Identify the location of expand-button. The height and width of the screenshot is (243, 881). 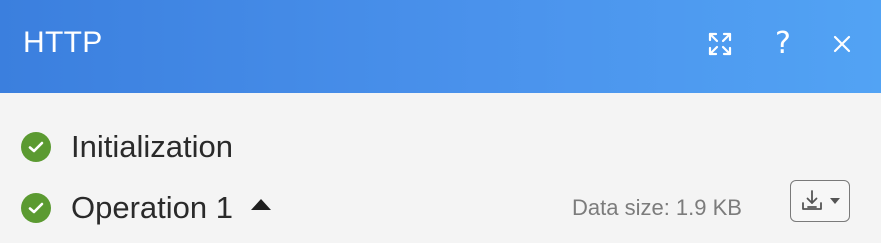
(720, 44).